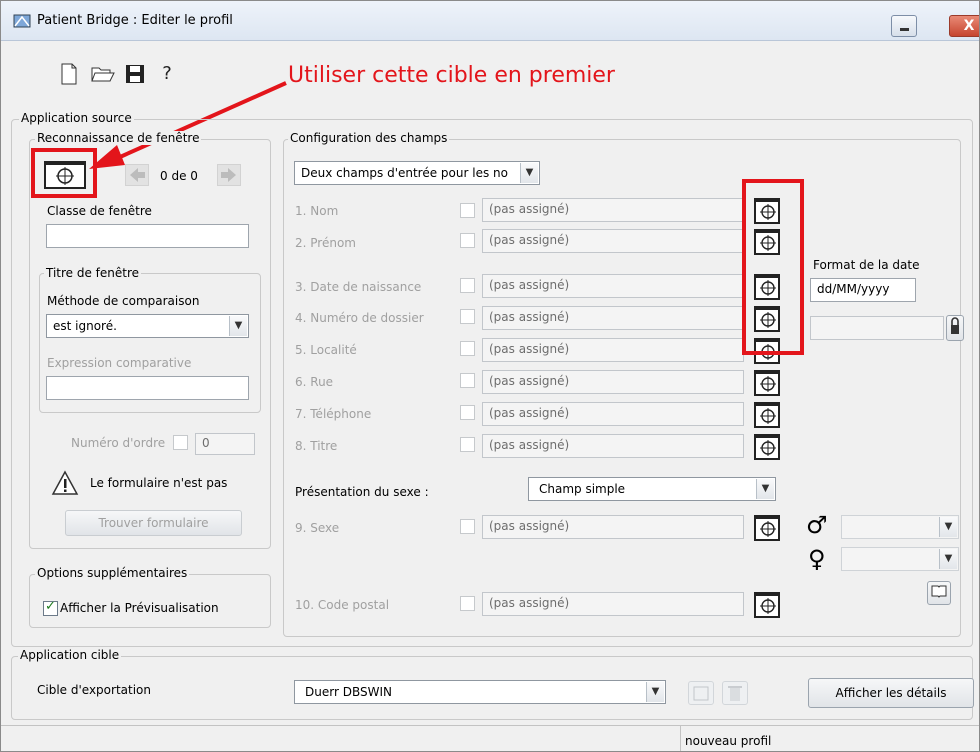 The image size is (980, 752). What do you see at coordinates (613, 414) in the screenshot?
I see `field-input-telephone: (pas assigné)` at bounding box center [613, 414].